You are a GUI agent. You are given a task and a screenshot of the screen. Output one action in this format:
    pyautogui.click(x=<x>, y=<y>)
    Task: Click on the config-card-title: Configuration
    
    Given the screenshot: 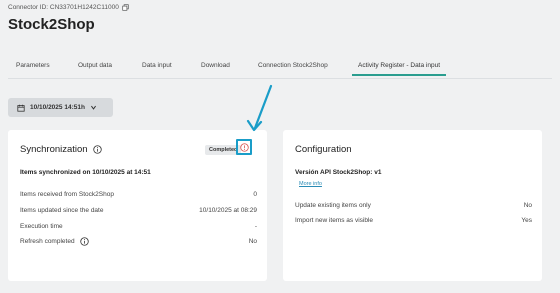 What is the action you would take?
    pyautogui.click(x=323, y=149)
    